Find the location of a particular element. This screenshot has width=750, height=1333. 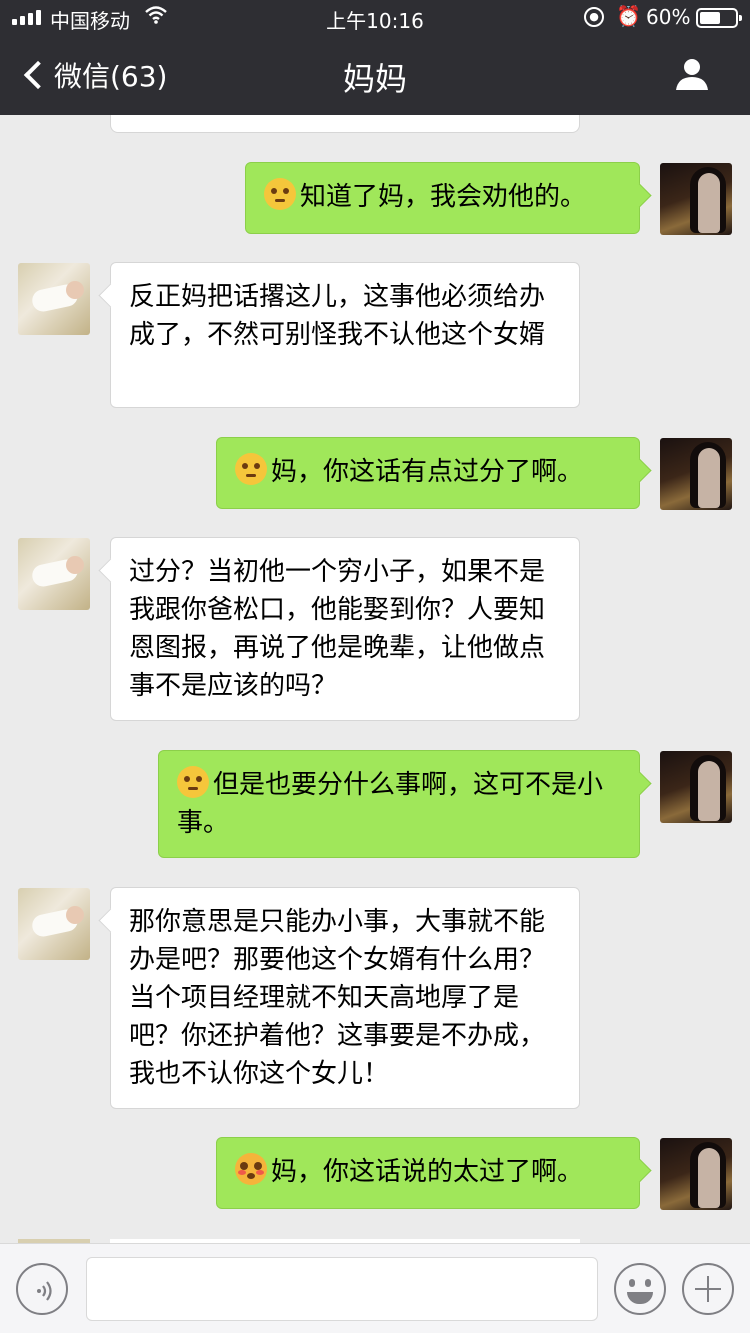

profile-icon is located at coordinates (692, 74).